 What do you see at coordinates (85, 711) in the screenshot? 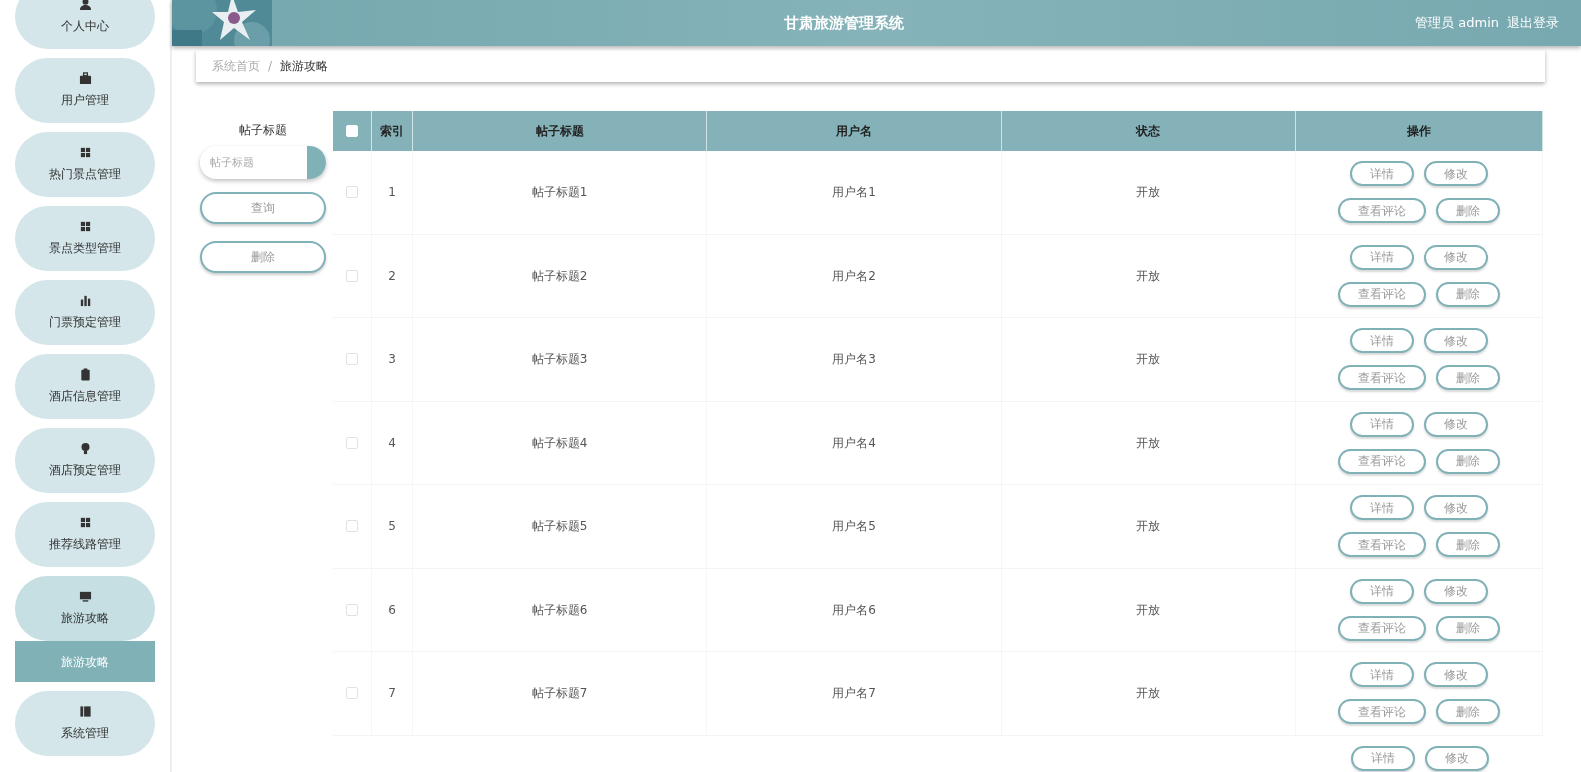
I see `book-icon` at bounding box center [85, 711].